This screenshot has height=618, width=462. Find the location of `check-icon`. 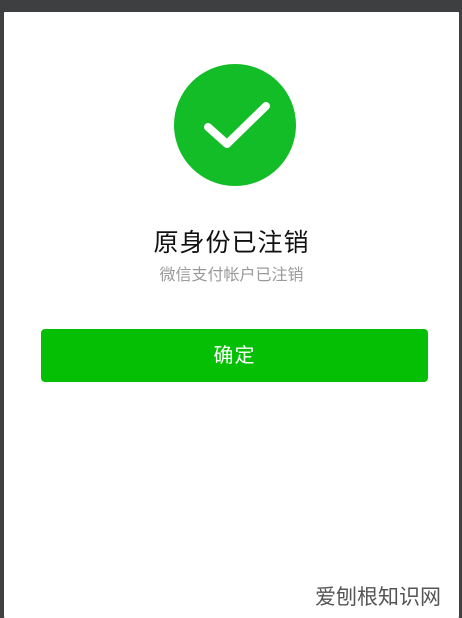

check-icon is located at coordinates (237, 125).